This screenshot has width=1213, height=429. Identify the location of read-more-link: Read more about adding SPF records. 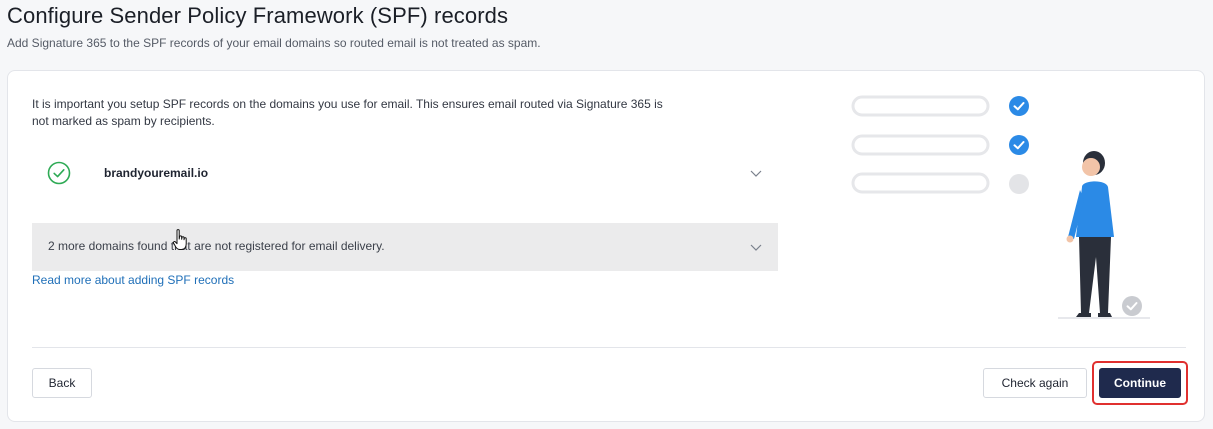
(133, 280).